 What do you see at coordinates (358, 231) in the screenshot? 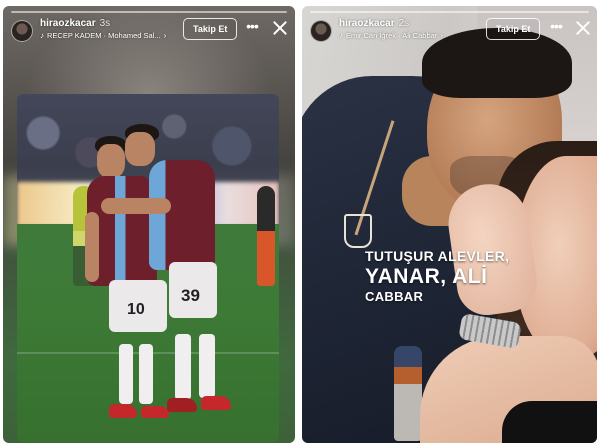
I see `club-crest` at bounding box center [358, 231].